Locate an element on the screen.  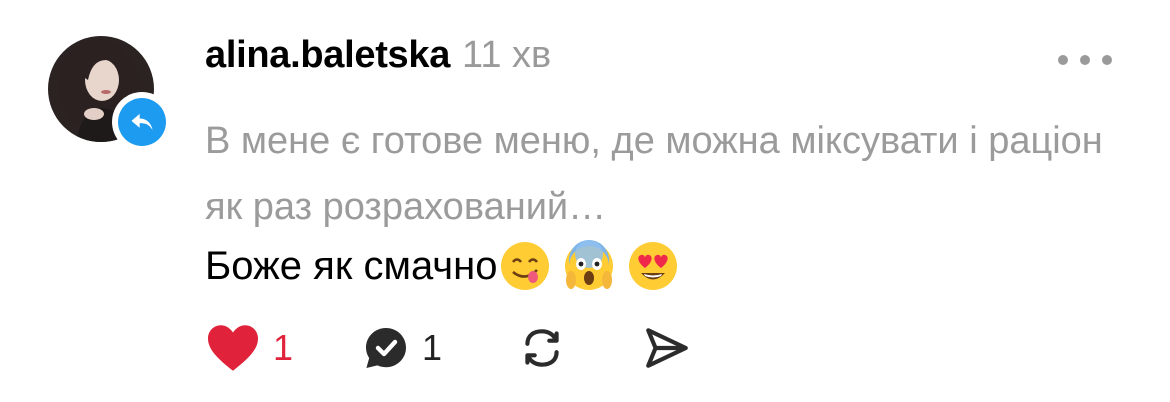
comment-header: alina.baletska 11 хв is located at coordinates (378, 59).